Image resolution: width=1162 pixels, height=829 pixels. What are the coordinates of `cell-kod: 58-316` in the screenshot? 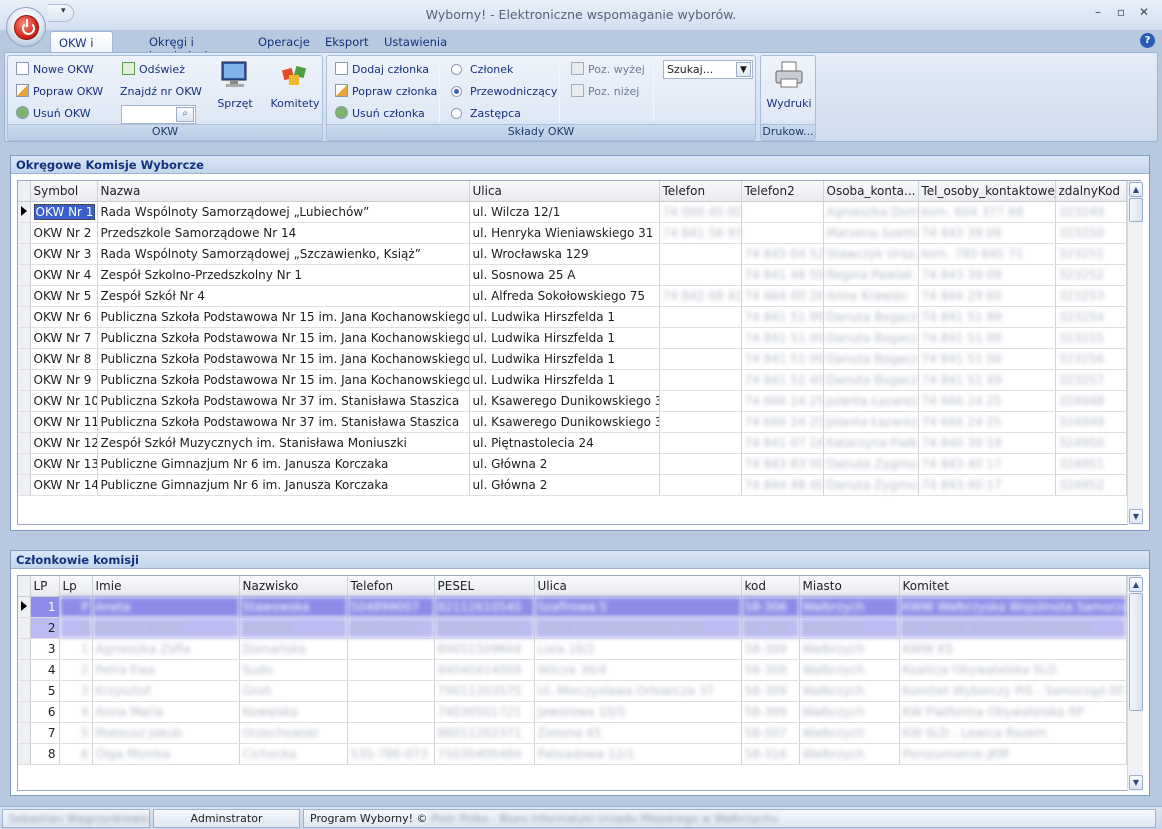 It's located at (770, 754).